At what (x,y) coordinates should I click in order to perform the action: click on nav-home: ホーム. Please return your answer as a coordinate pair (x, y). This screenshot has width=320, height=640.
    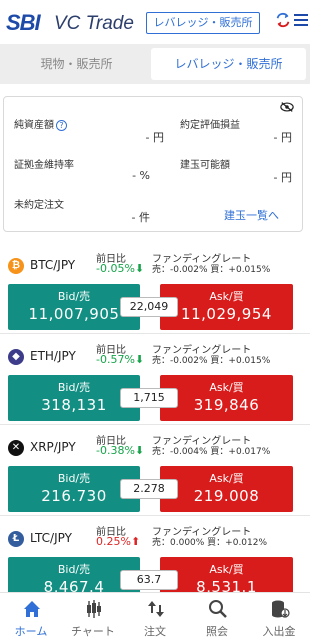
    Looking at the image, I should click on (31, 616).